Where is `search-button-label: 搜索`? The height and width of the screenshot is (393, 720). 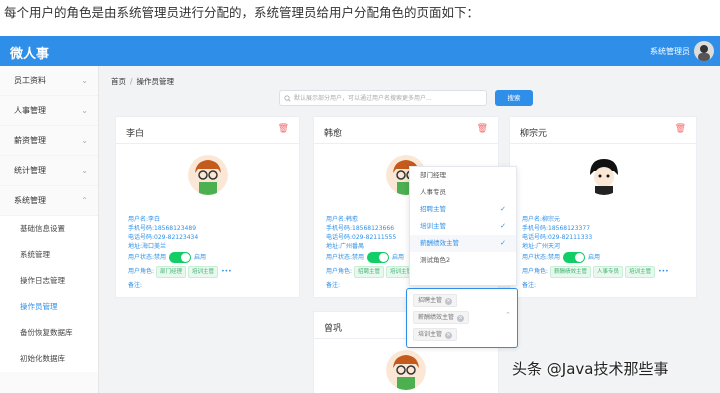 search-button-label: 搜索 is located at coordinates (514, 98).